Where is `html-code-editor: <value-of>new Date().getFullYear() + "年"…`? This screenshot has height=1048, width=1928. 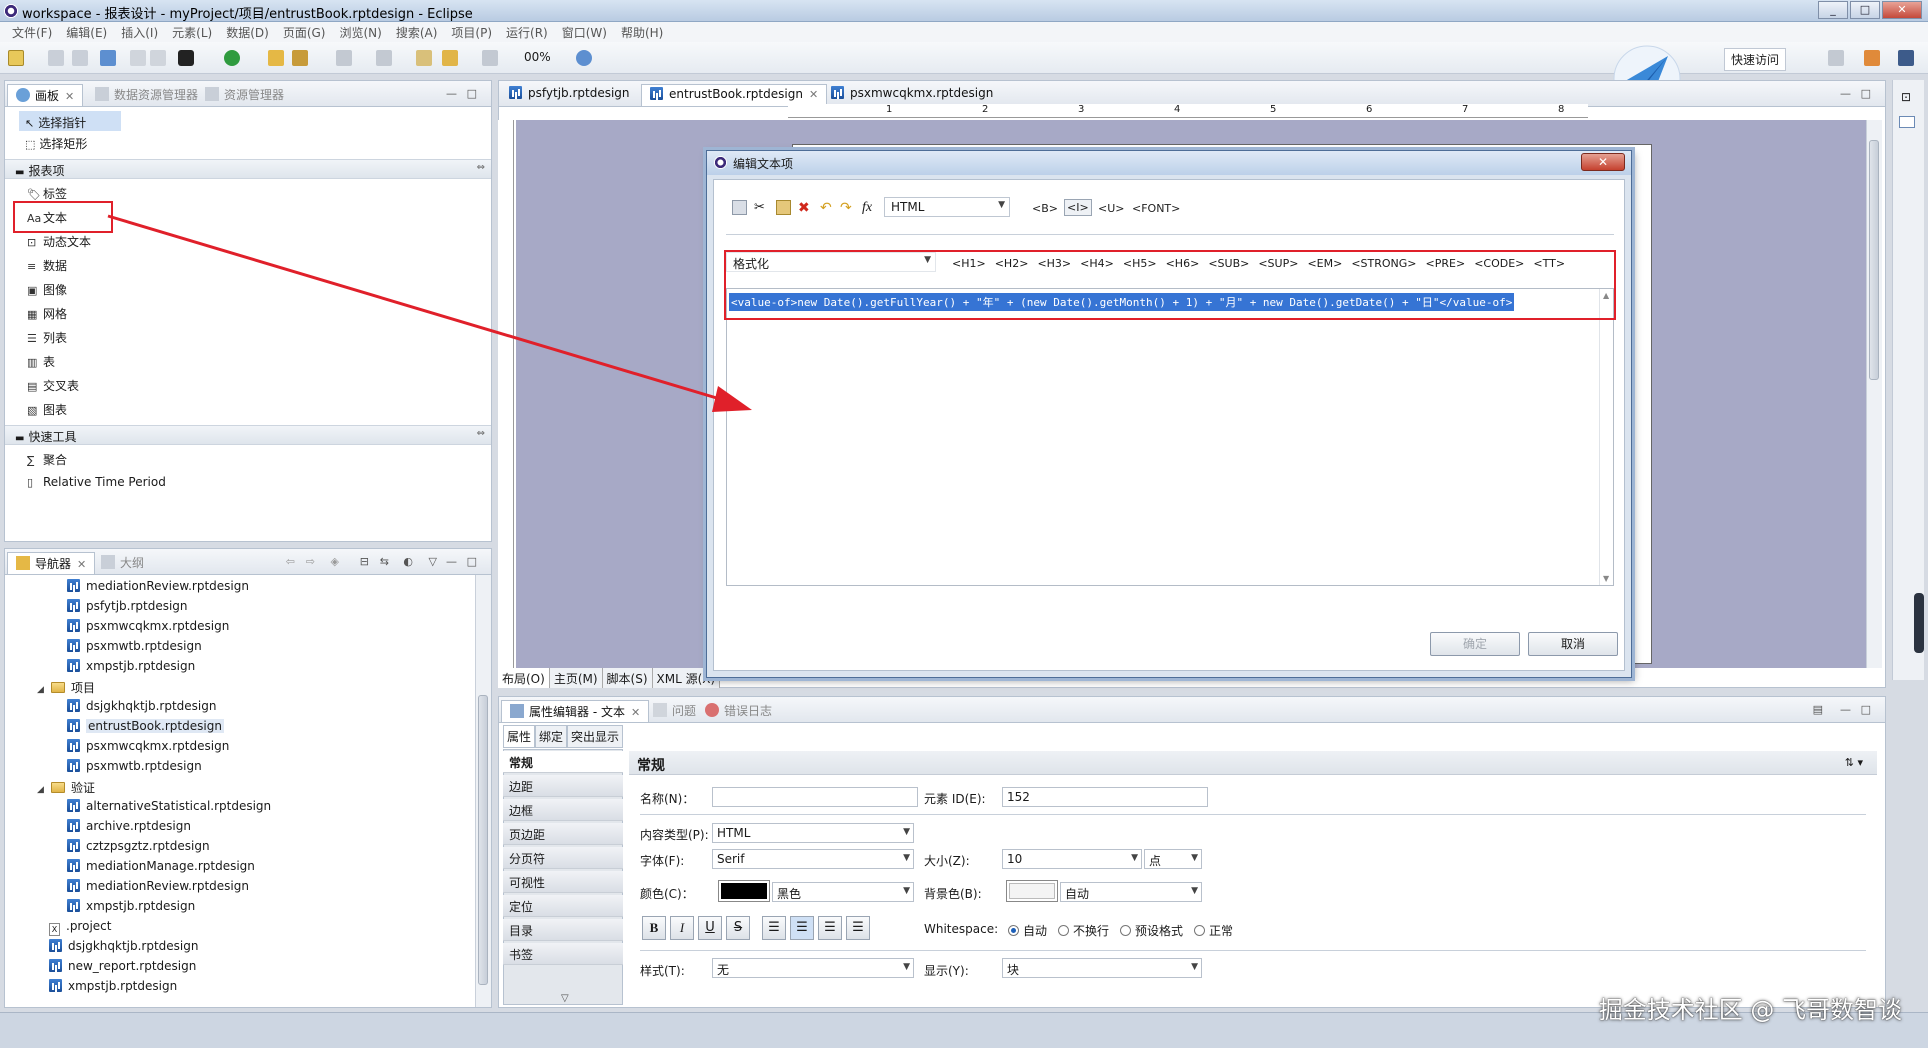
html-code-editor: <value-of>new Date().getFullYear() + "年"… is located at coordinates (1170, 437).